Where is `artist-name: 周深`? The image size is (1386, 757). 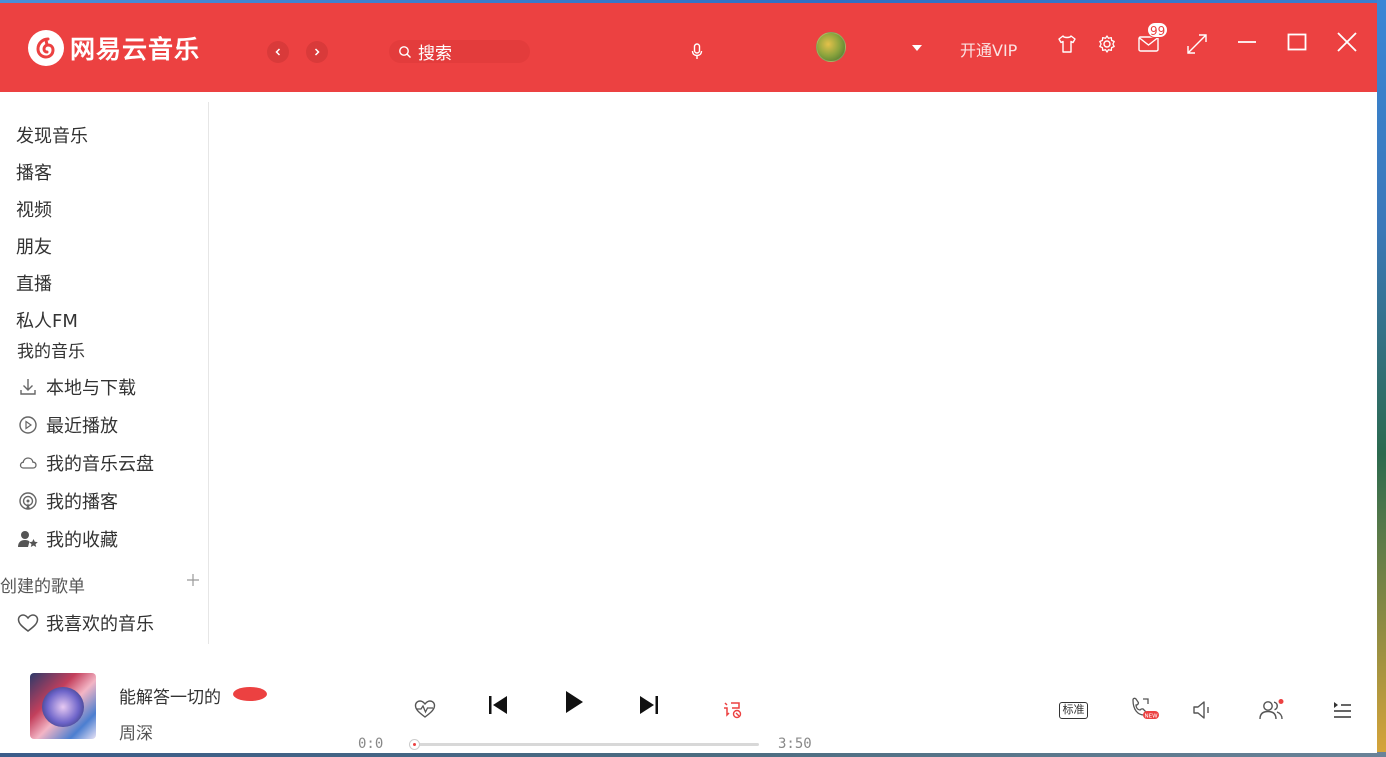
artist-name: 周深 is located at coordinates (136, 731).